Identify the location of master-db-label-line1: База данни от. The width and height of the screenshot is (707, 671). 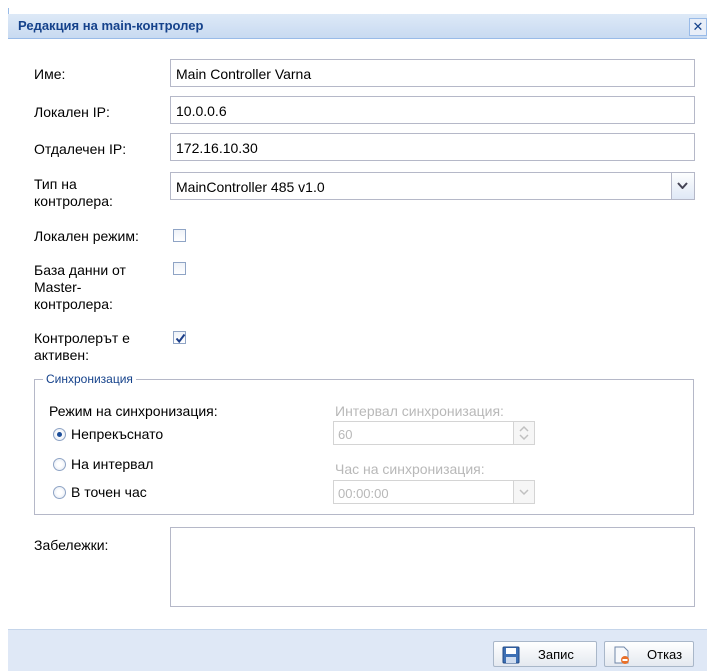
(80, 270).